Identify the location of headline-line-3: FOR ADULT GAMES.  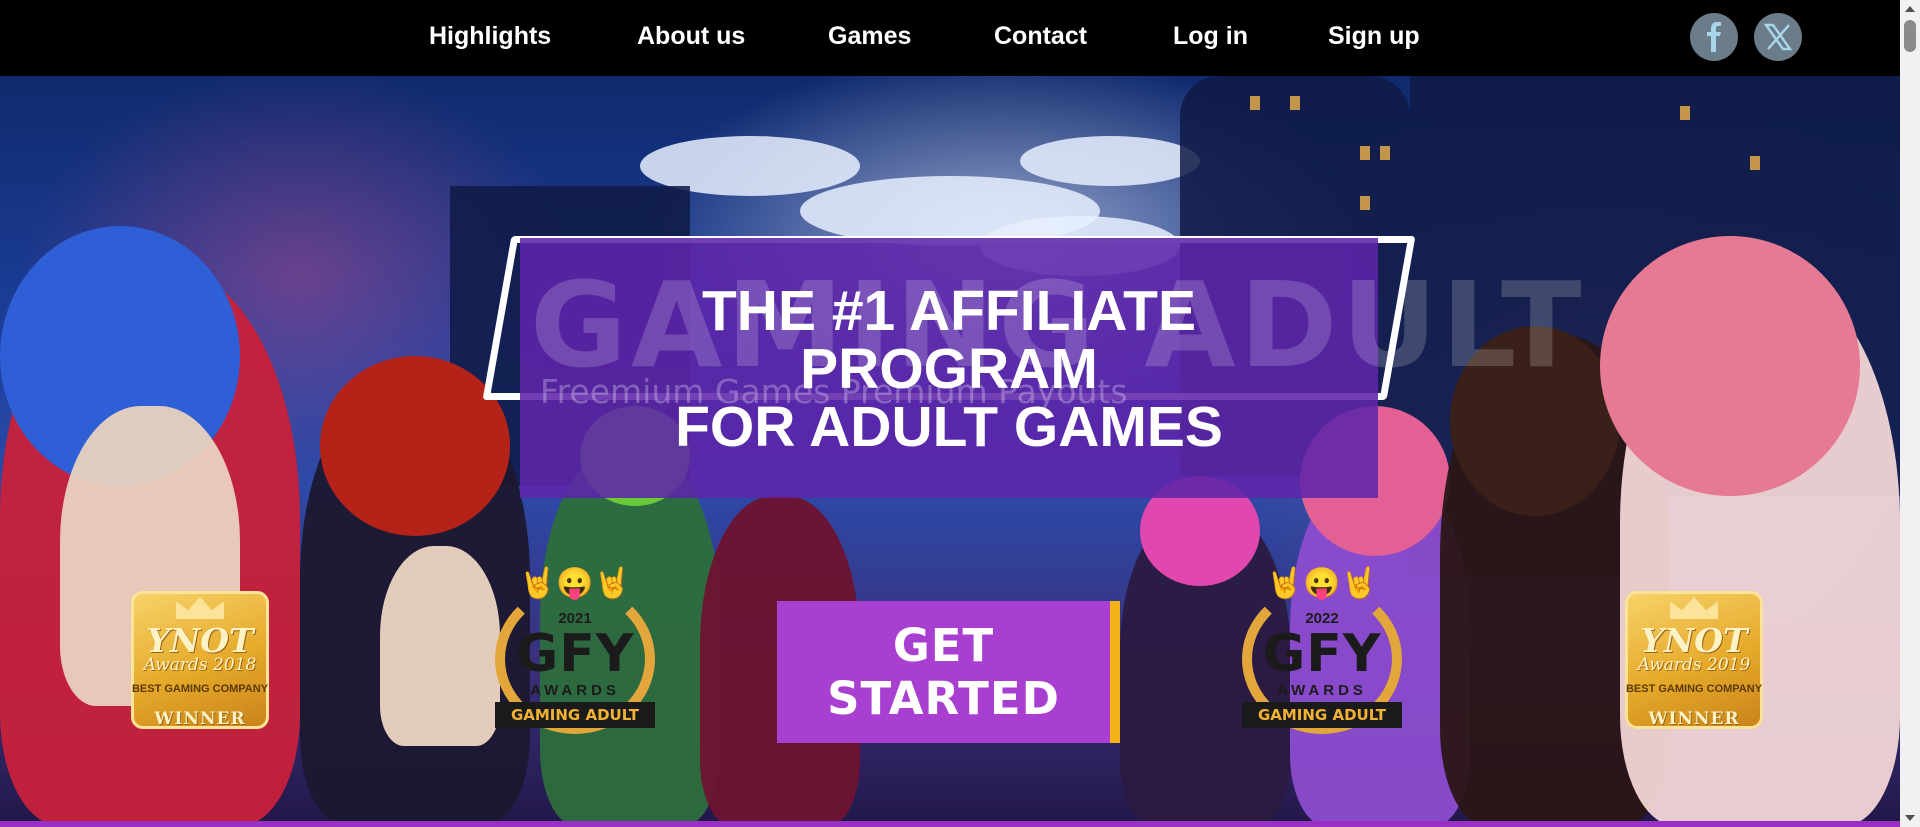
(949, 427).